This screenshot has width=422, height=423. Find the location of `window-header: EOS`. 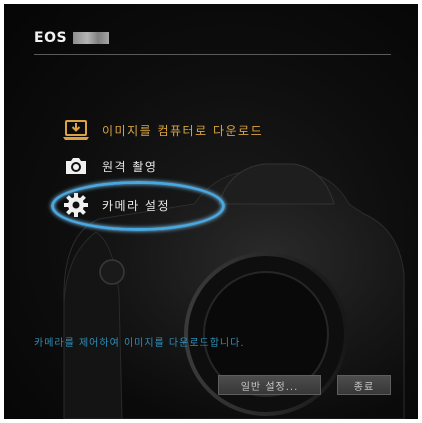

window-header: EOS is located at coordinates (72, 38).